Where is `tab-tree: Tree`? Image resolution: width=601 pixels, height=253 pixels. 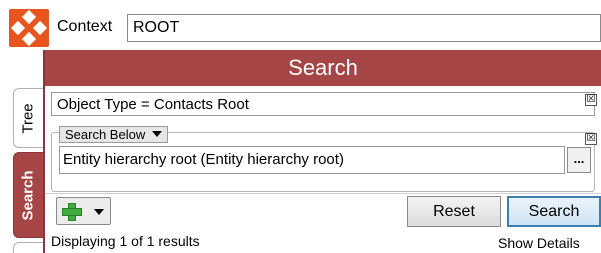
tab-tree: Tree is located at coordinates (28, 118).